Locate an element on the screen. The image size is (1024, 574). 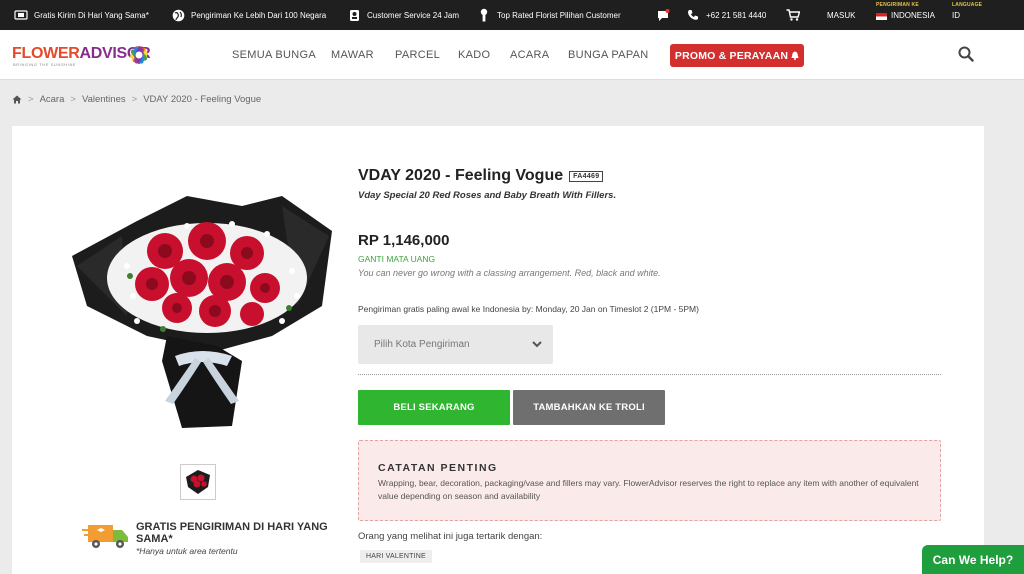
headset-icon is located at coordinates (354, 15).